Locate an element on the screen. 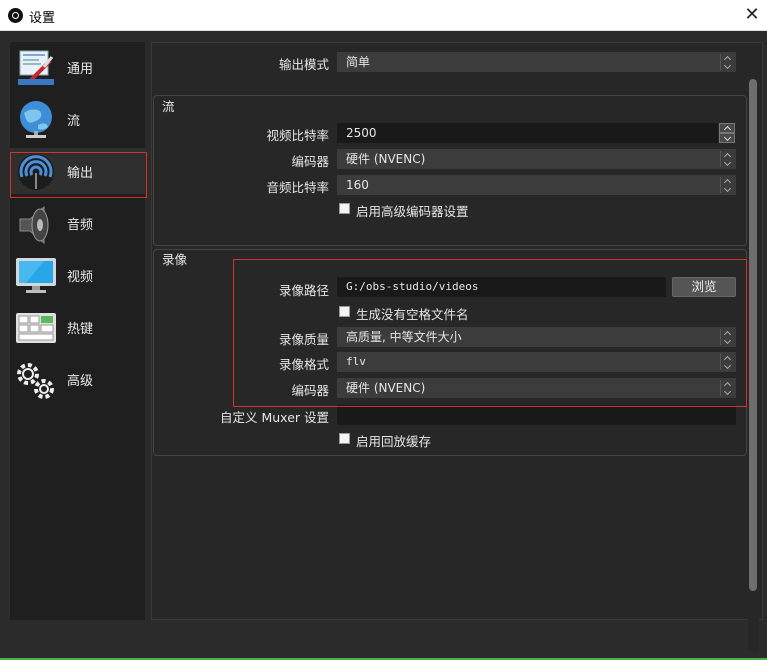  audio-bitrate-select: 160 is located at coordinates (536, 185).